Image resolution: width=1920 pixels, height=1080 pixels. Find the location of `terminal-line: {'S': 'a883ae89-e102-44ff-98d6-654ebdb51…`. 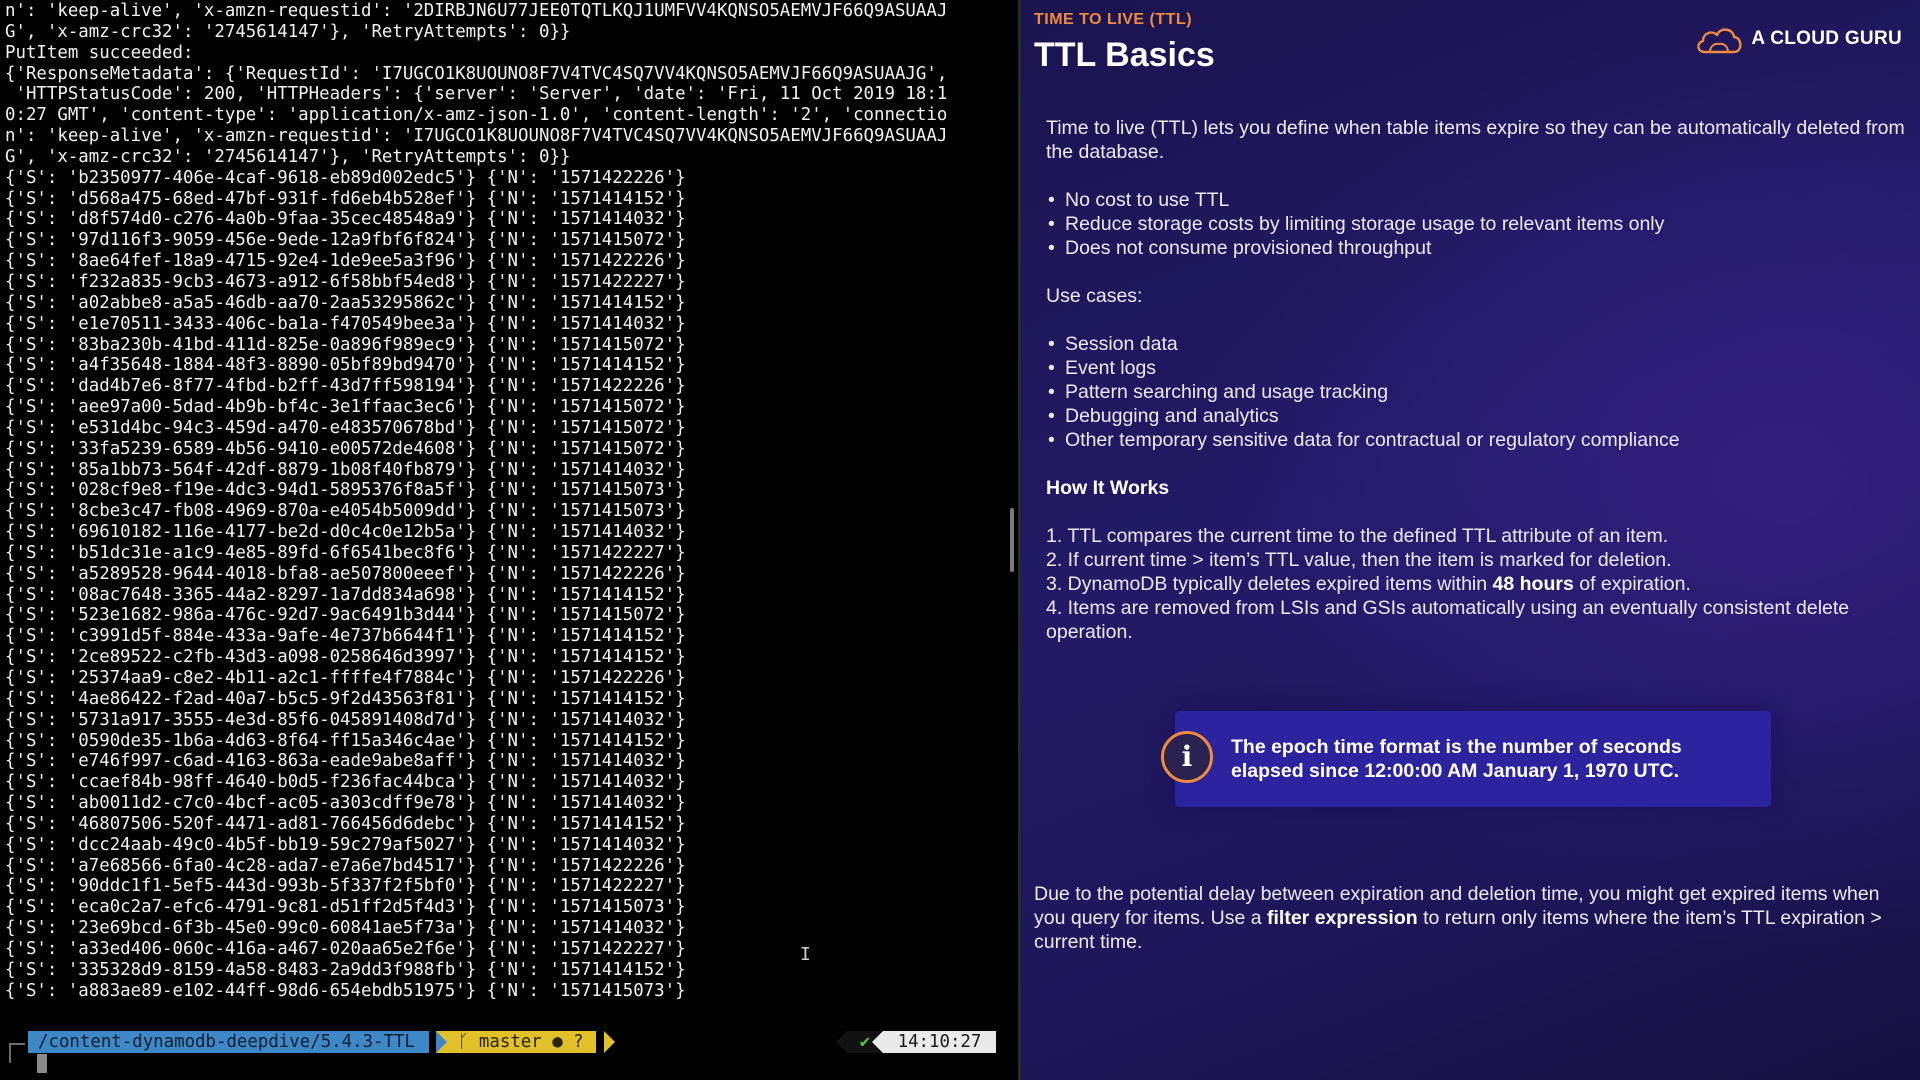

terminal-line: {'S': 'a883ae89-e102-44ff-98d6-654ebdb51… is located at coordinates (345, 990).